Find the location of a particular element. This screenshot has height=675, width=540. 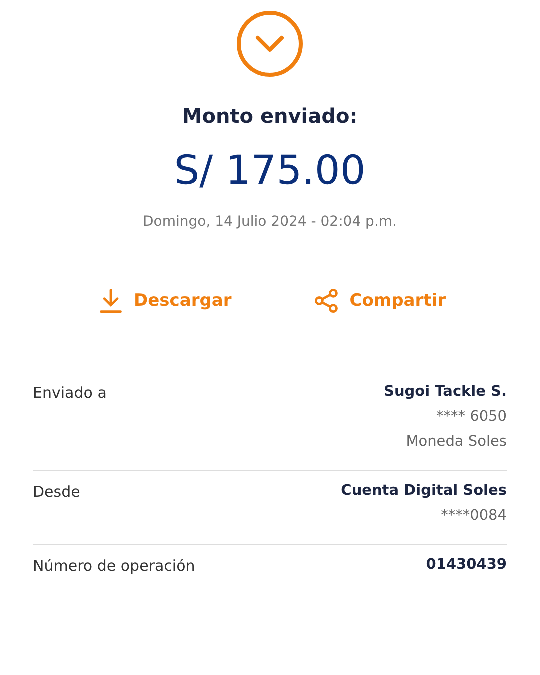

detail-value: Moneda Soles is located at coordinates (456, 442).